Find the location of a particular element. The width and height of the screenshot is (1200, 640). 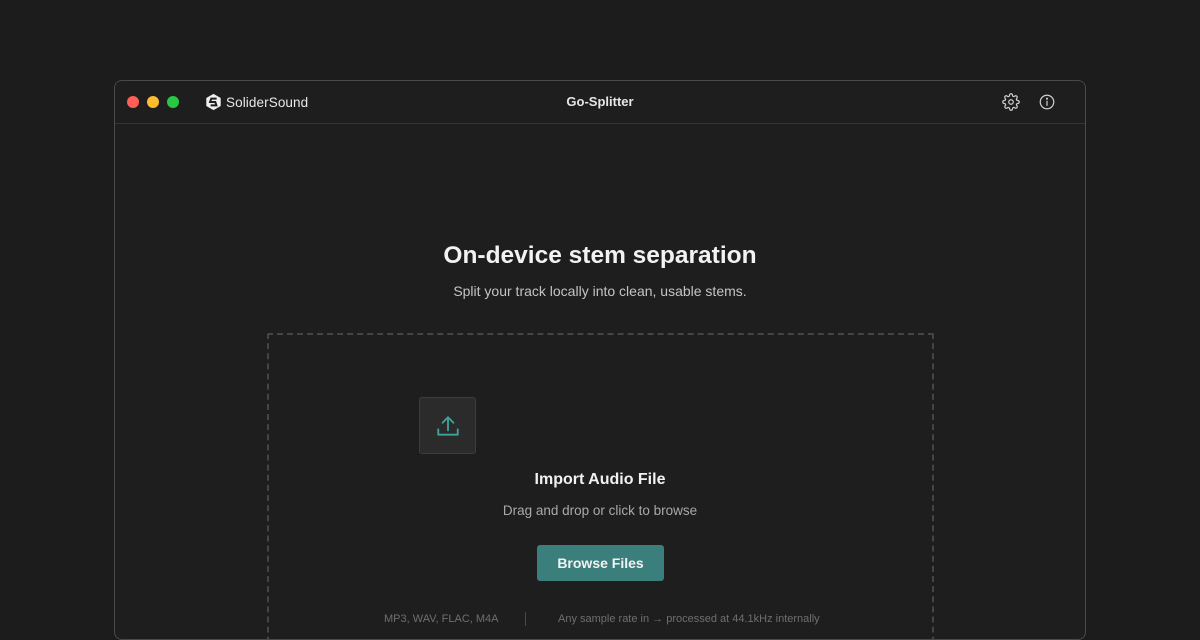

upload-icon-box is located at coordinates (447, 425).